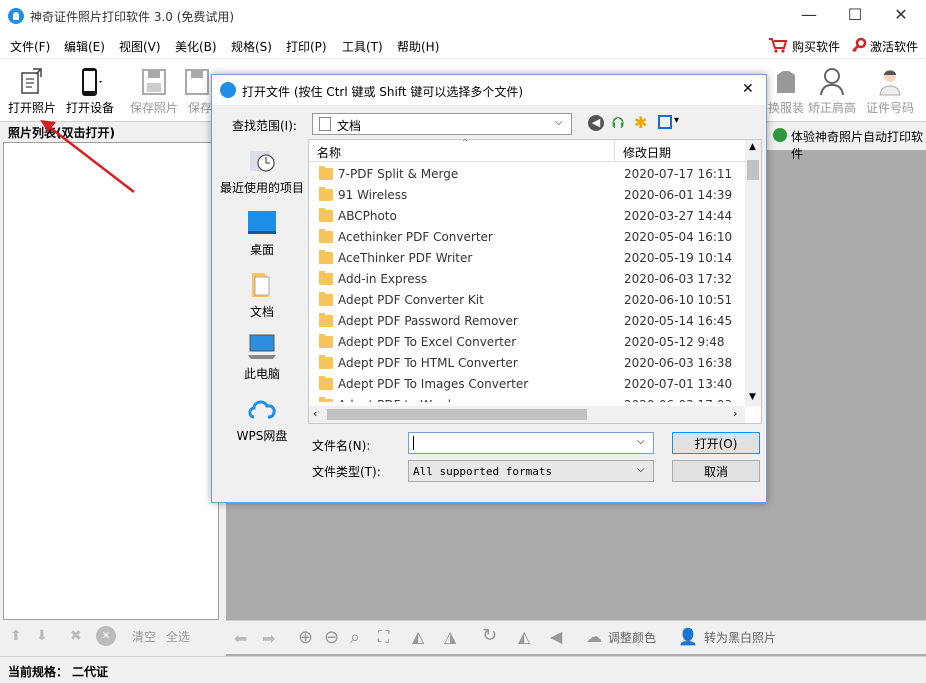 This screenshot has width=926, height=683. Describe the element at coordinates (262, 299) in the screenshot. I see `place-documents: 文档` at that location.